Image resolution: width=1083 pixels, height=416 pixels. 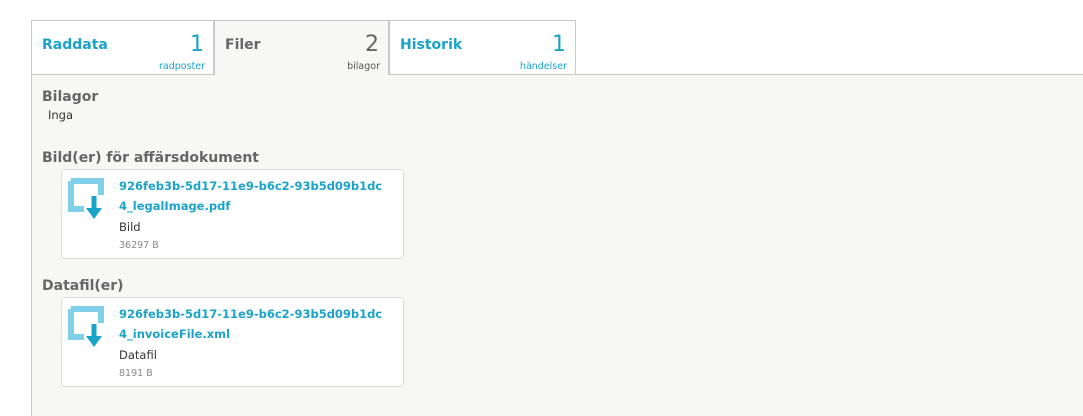 I want to click on tab-unit: händelser, so click(x=543, y=66).